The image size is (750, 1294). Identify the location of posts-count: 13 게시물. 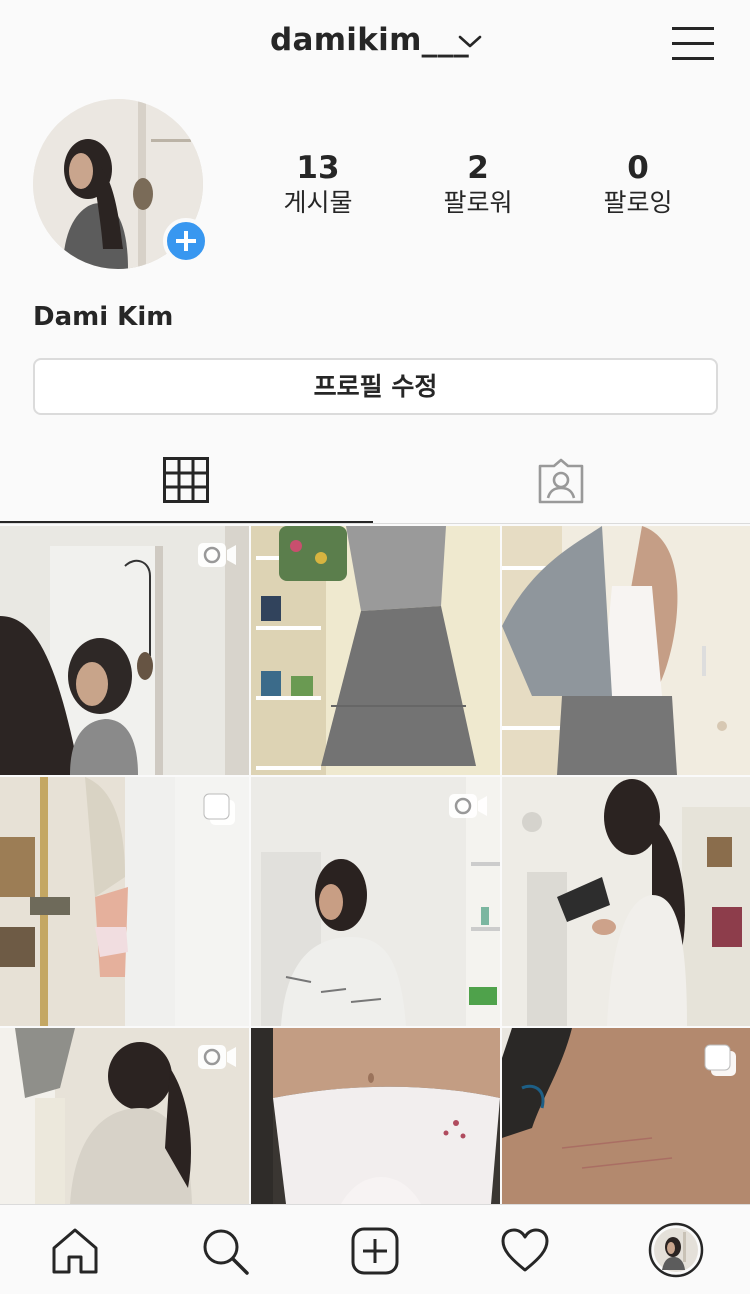
(318, 185).